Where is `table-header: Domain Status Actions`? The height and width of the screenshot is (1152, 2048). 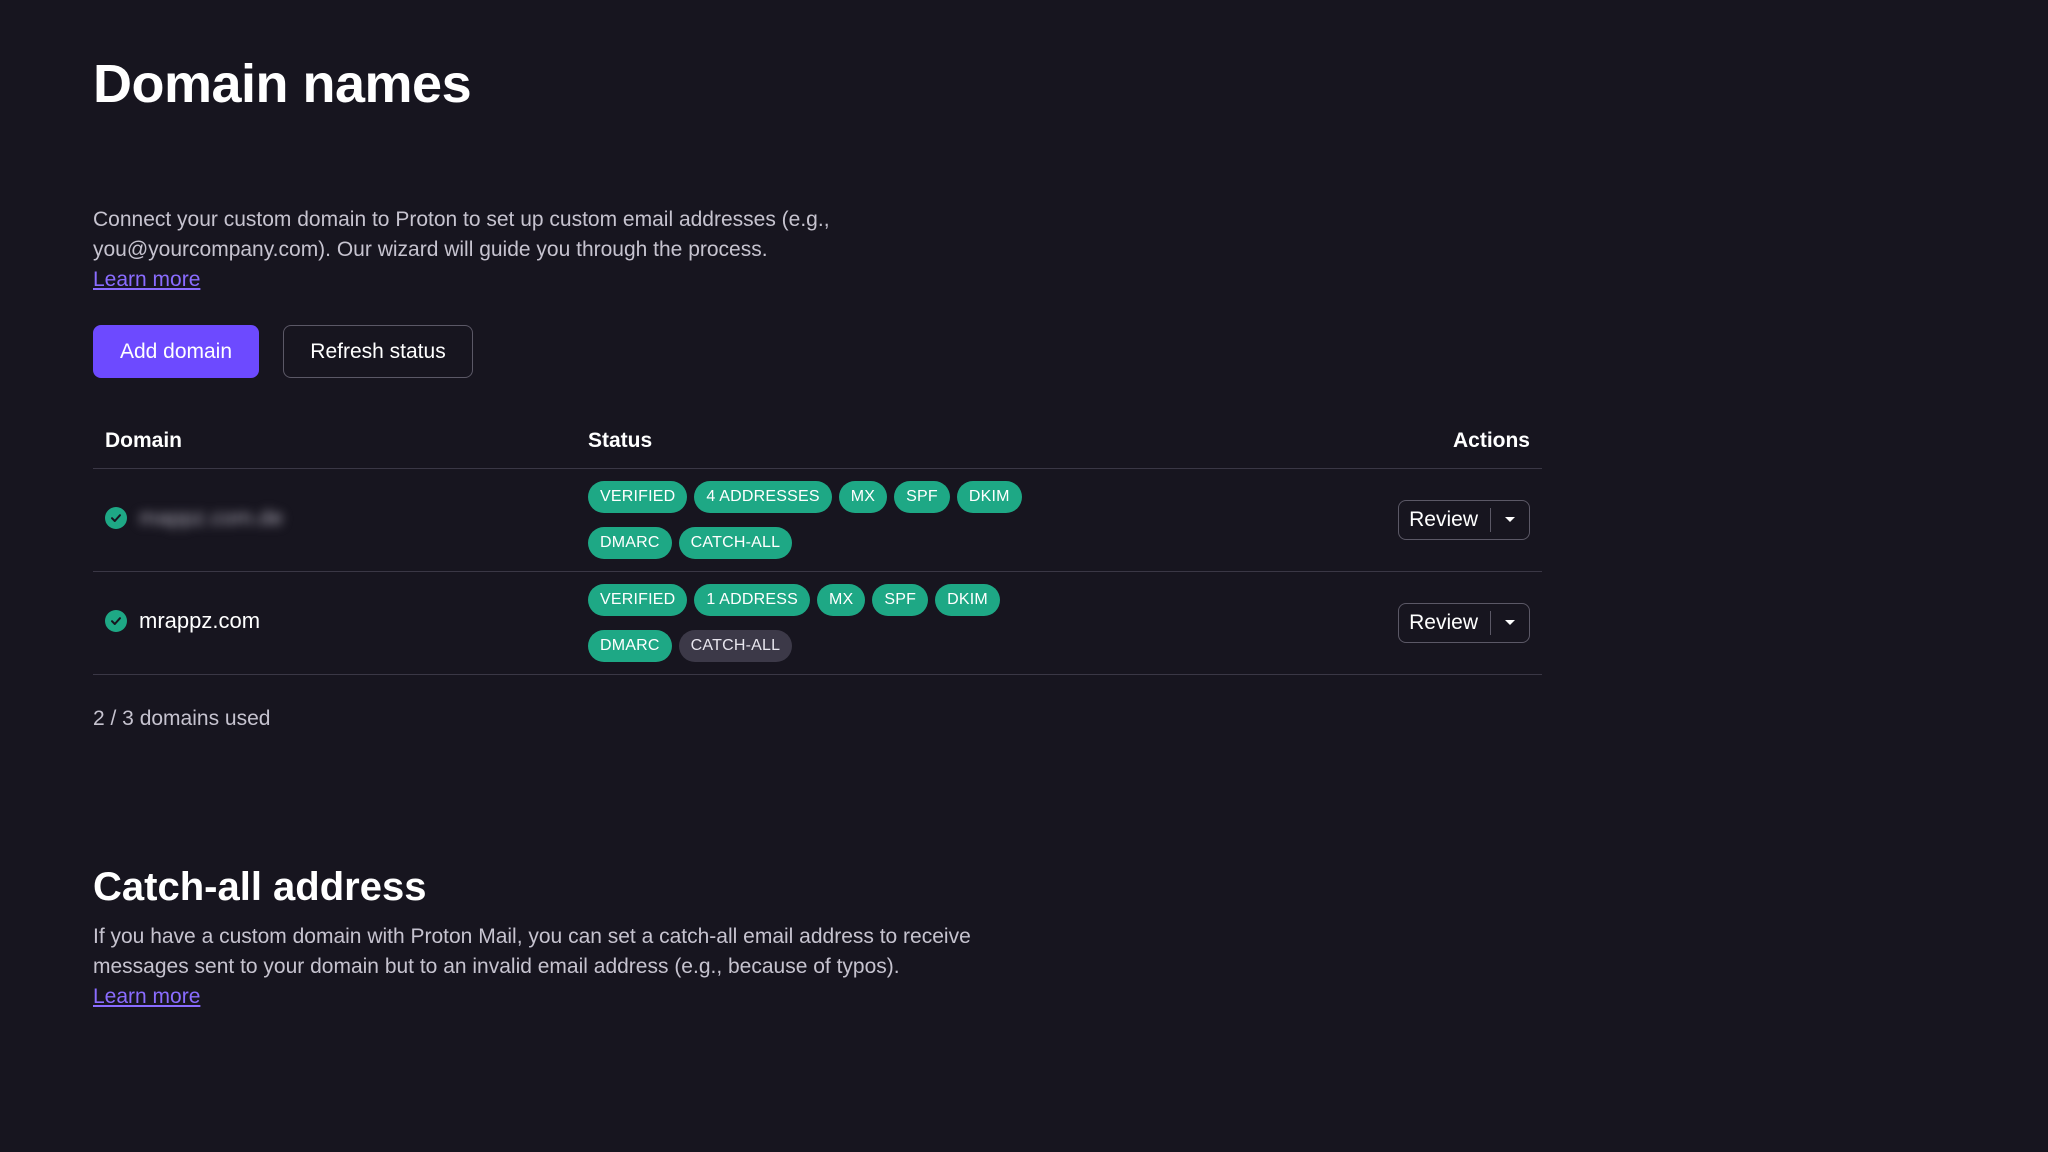 table-header: Domain Status Actions is located at coordinates (817, 442).